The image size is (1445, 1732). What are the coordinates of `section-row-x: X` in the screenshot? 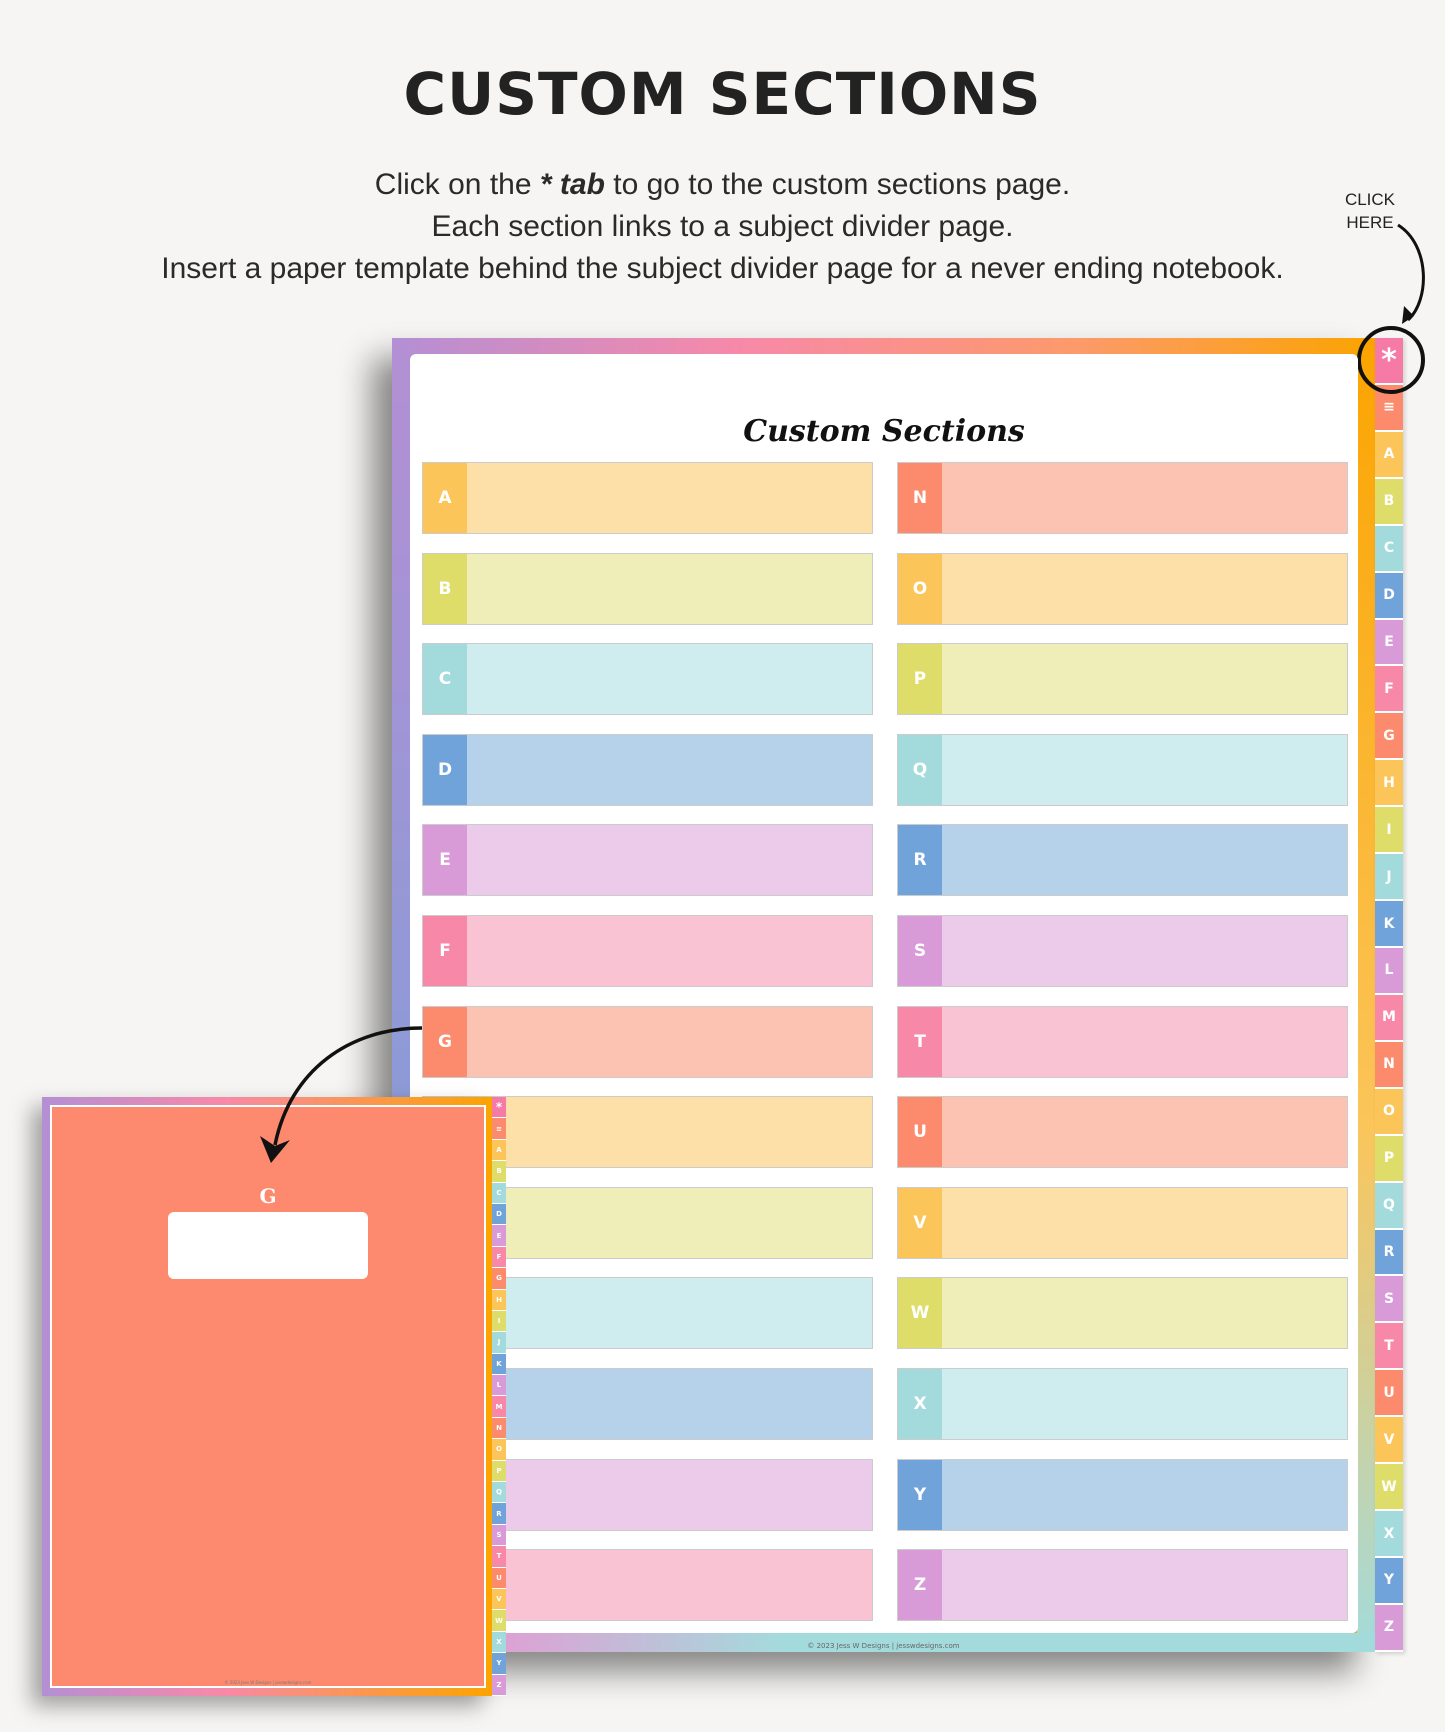 It's located at (1122, 1404).